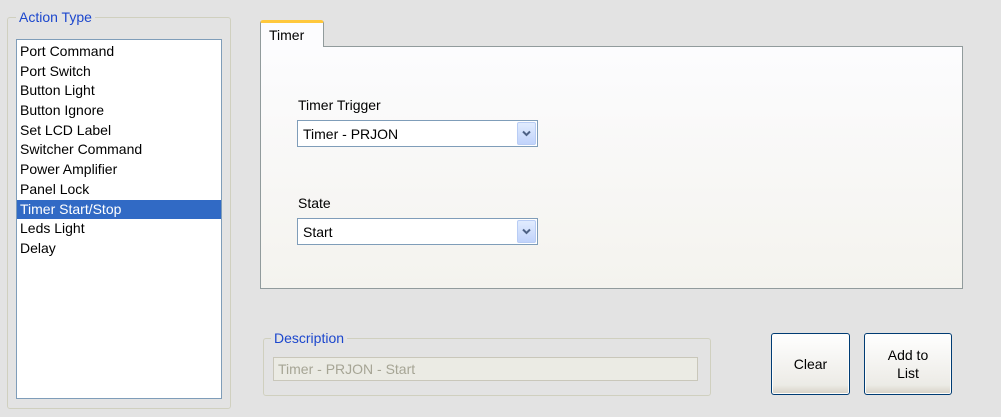 The height and width of the screenshot is (417, 1001). I want to click on list-item-set-lcd-label: Set LCD Label, so click(119, 131).